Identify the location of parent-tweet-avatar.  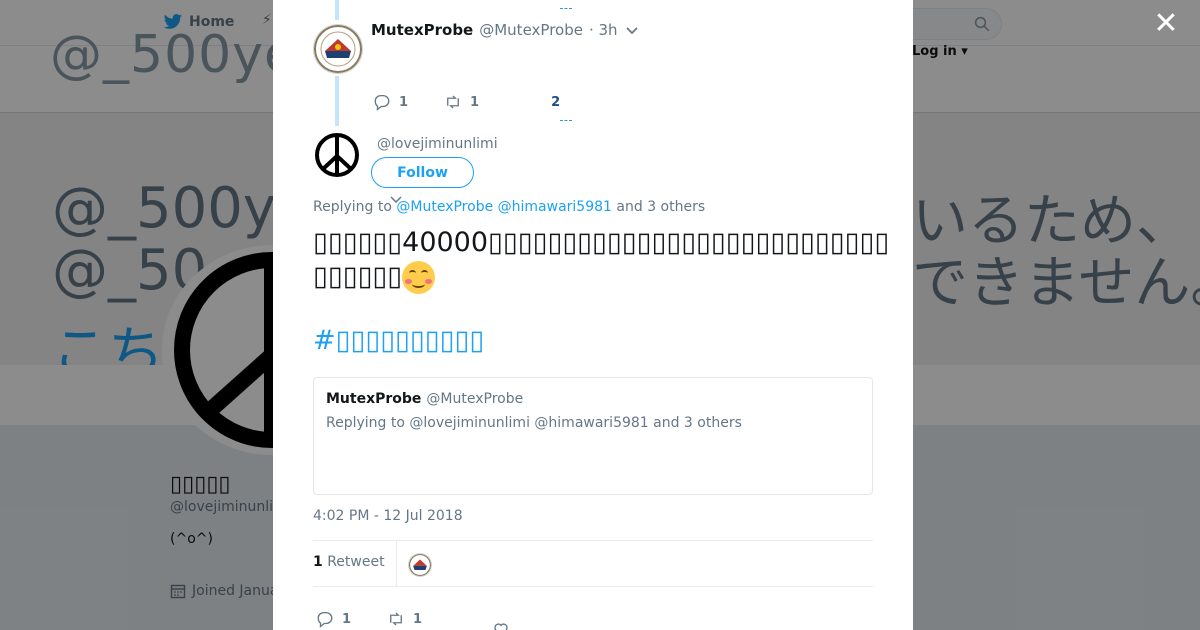
(338, 49).